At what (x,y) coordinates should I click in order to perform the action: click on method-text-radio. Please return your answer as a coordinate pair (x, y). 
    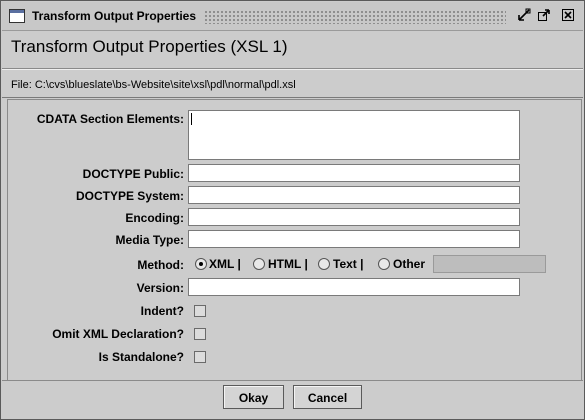
    Looking at the image, I should click on (324, 264).